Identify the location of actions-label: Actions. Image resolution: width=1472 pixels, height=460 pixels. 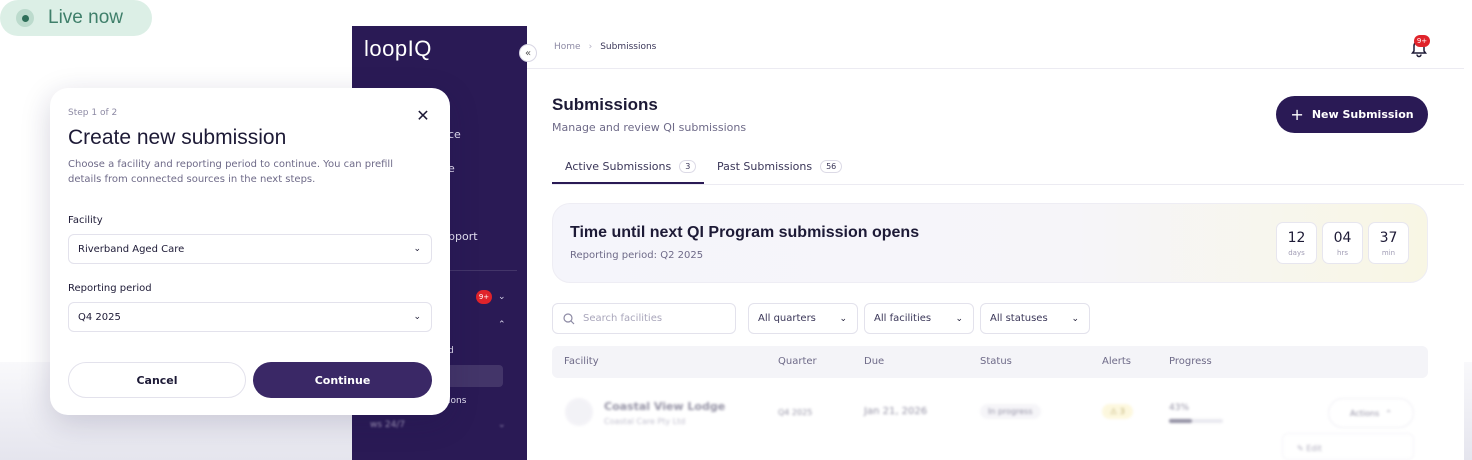
(1365, 413).